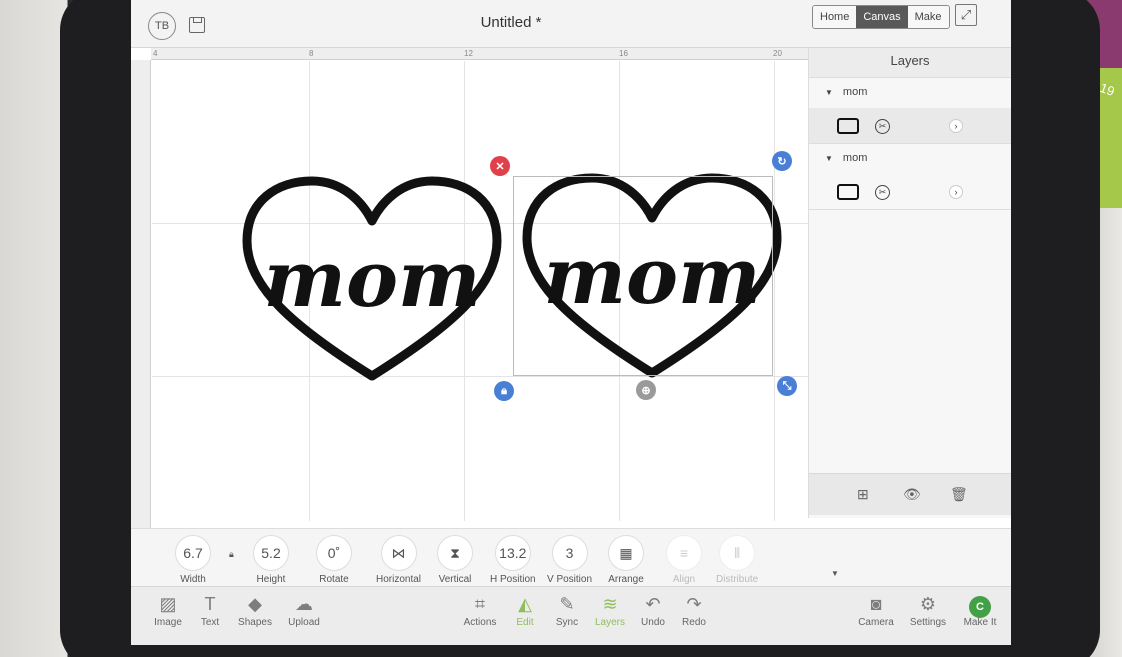 This screenshot has height=657, width=1122. I want to click on layers-panel: Layers ▼ mom ✂ › ▼ mom ✂ › ⊞ 👁︎ 🗑︎, so click(909, 283).